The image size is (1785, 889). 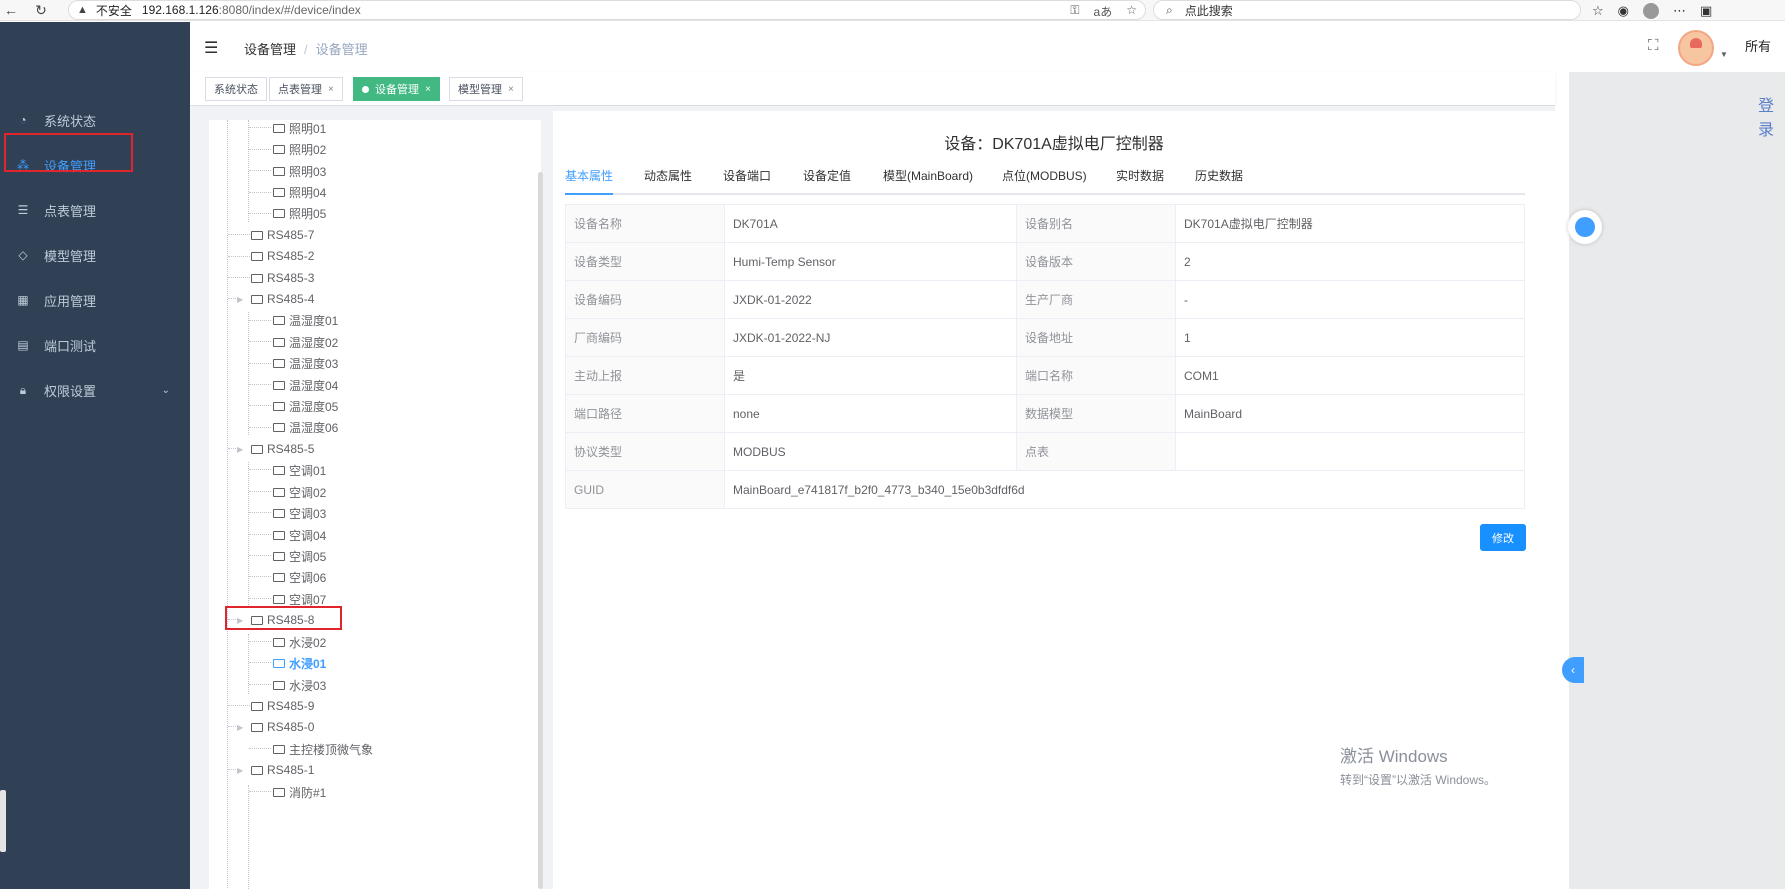 What do you see at coordinates (275, 299) in the screenshot?
I see `tree-node-port: ▶ RS485-4` at bounding box center [275, 299].